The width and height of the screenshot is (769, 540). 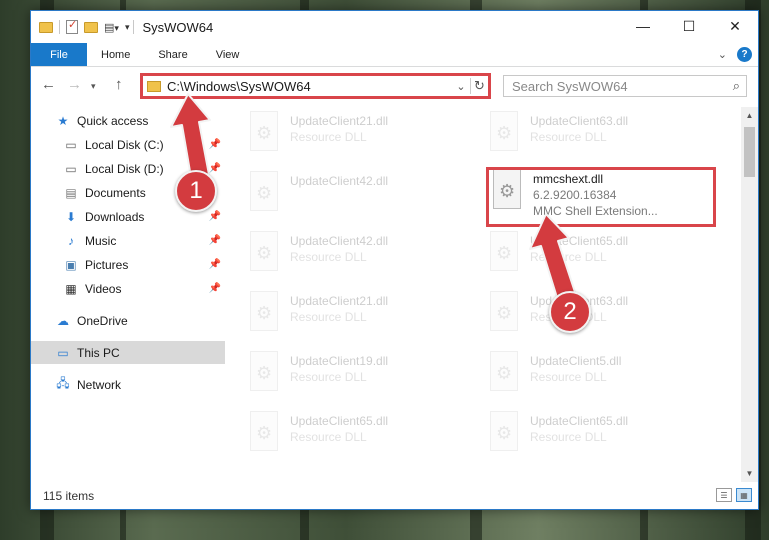 What do you see at coordinates (744, 495) in the screenshot?
I see `large-icons-view-icon: ▦` at bounding box center [744, 495].